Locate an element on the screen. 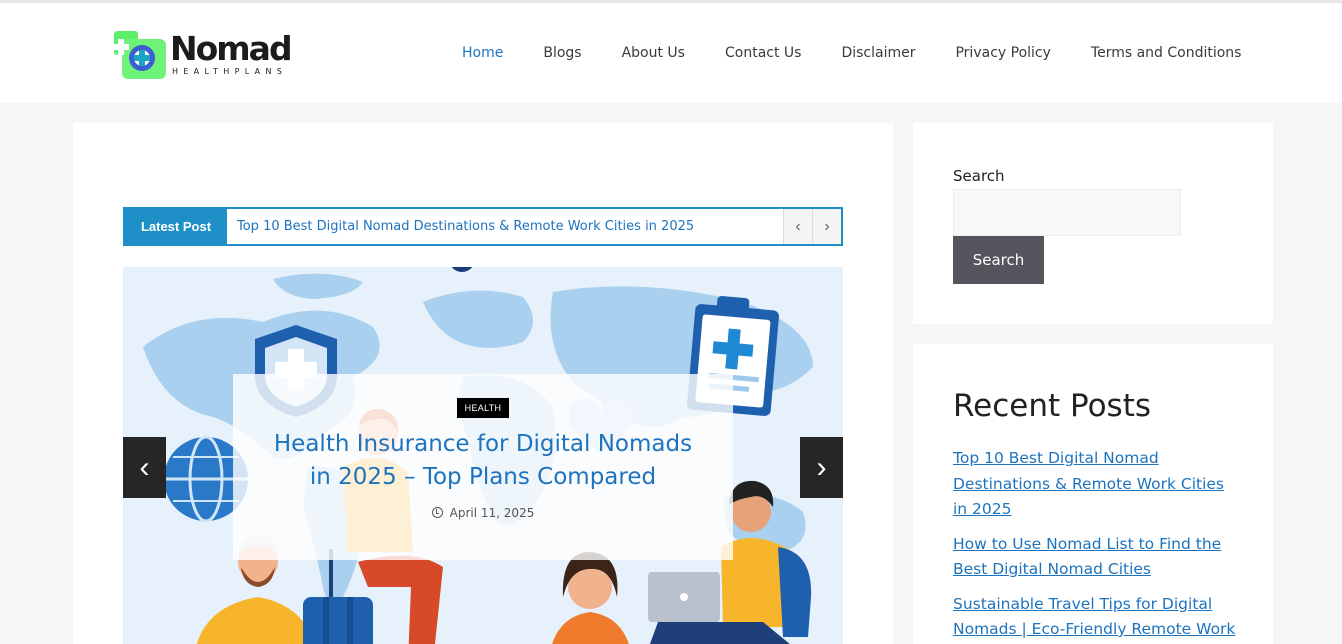  nav-terms-and-conditions: Terms and Conditions is located at coordinates (1166, 53).